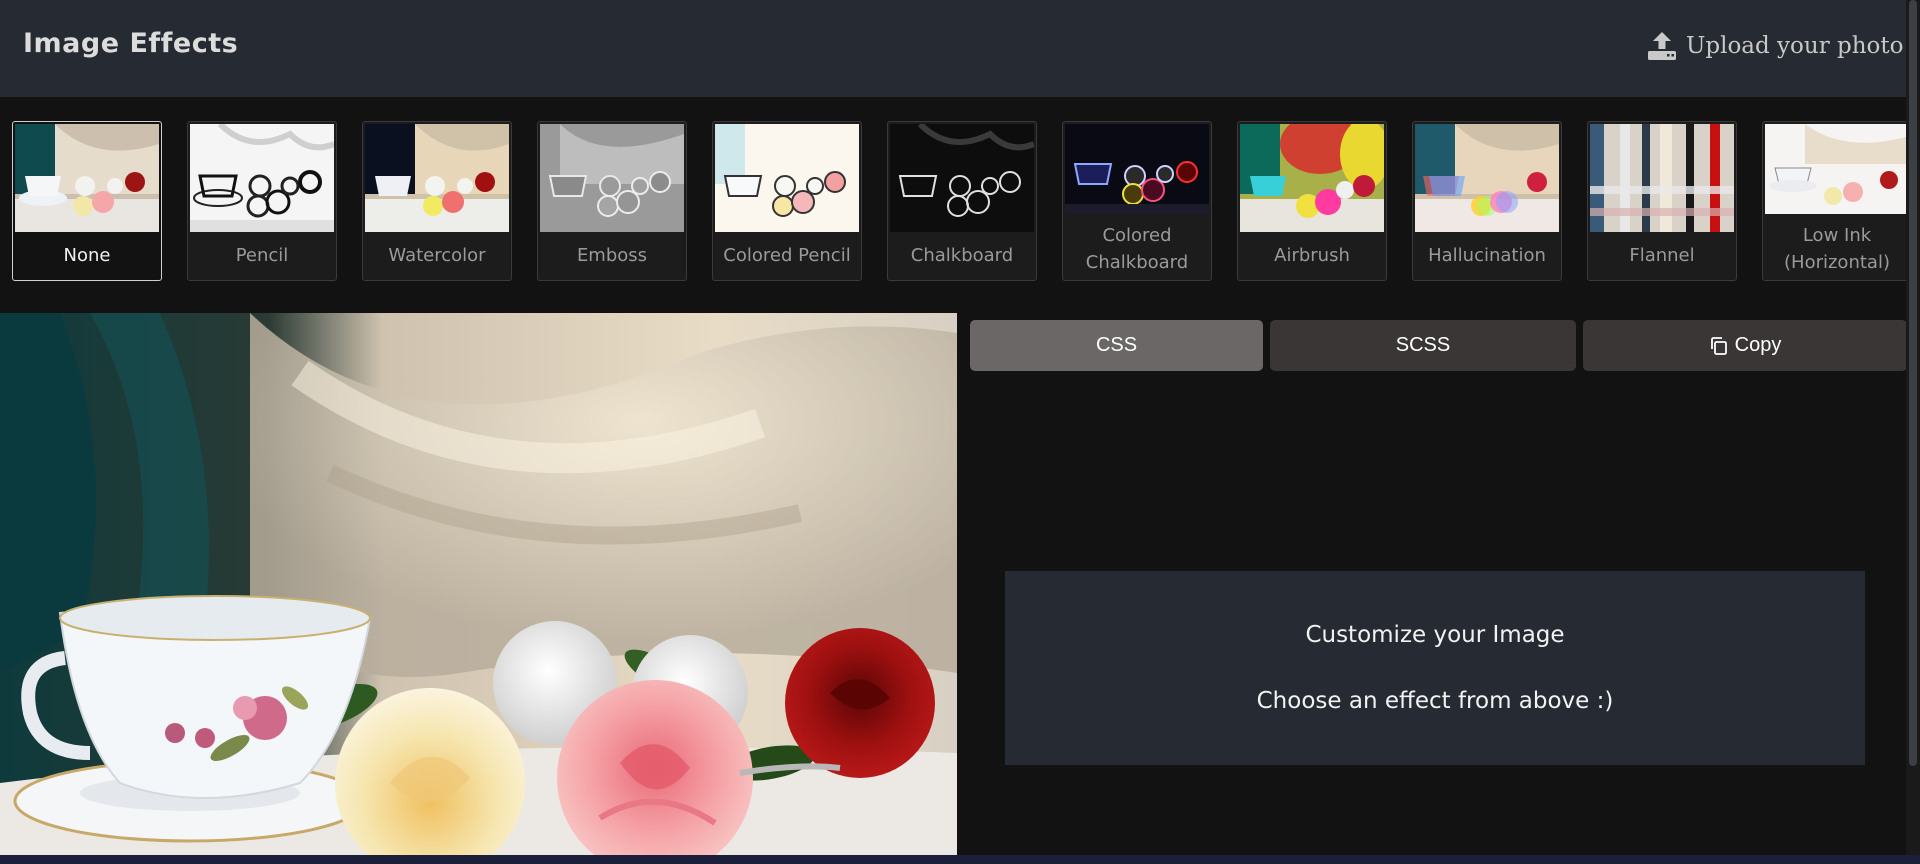 The height and width of the screenshot is (864, 1920). I want to click on upload-photo-button: Upload your photo, so click(1775, 46).